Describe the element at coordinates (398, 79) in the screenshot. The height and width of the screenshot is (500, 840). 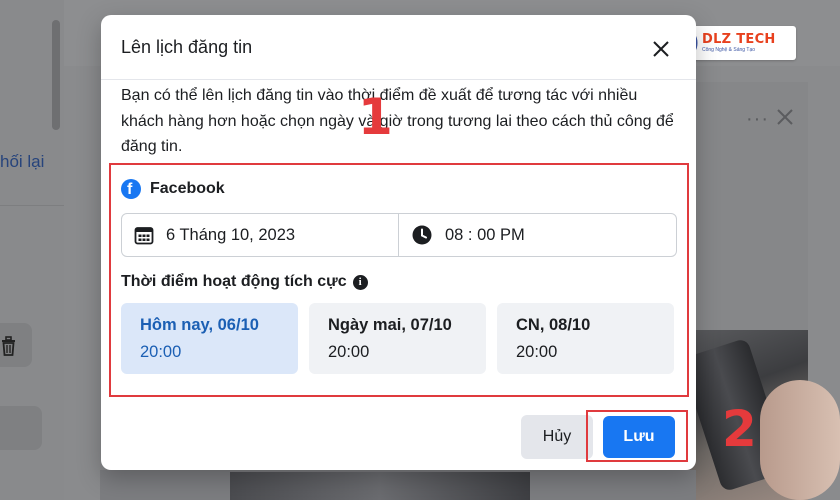
I see `dialog-divider` at that location.